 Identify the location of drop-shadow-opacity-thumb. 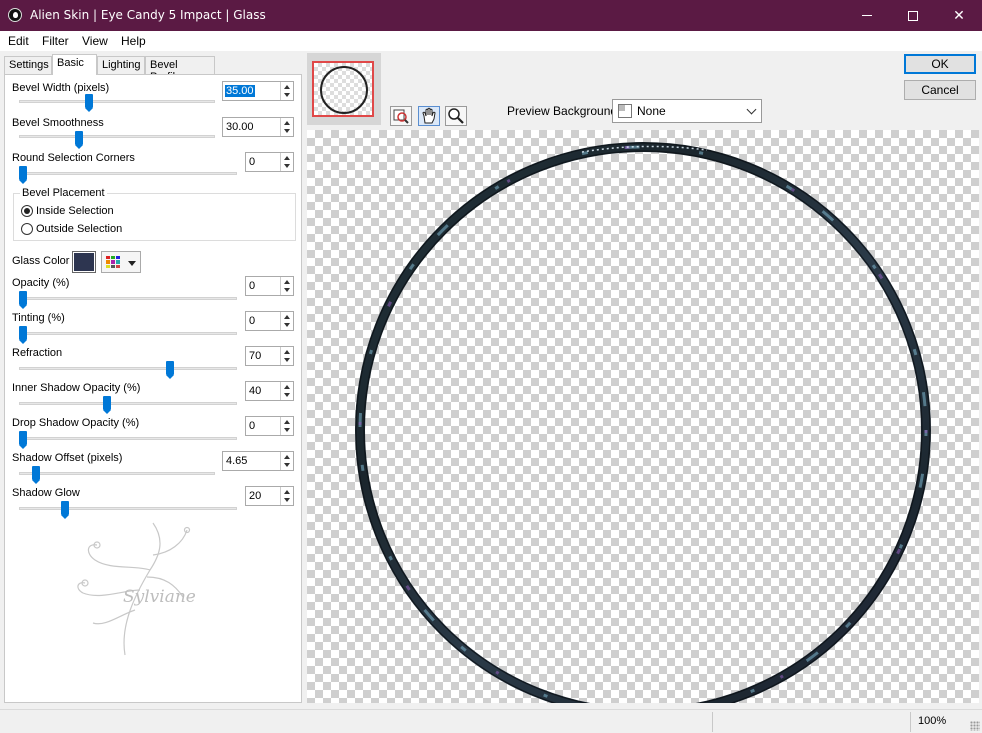
(23, 440).